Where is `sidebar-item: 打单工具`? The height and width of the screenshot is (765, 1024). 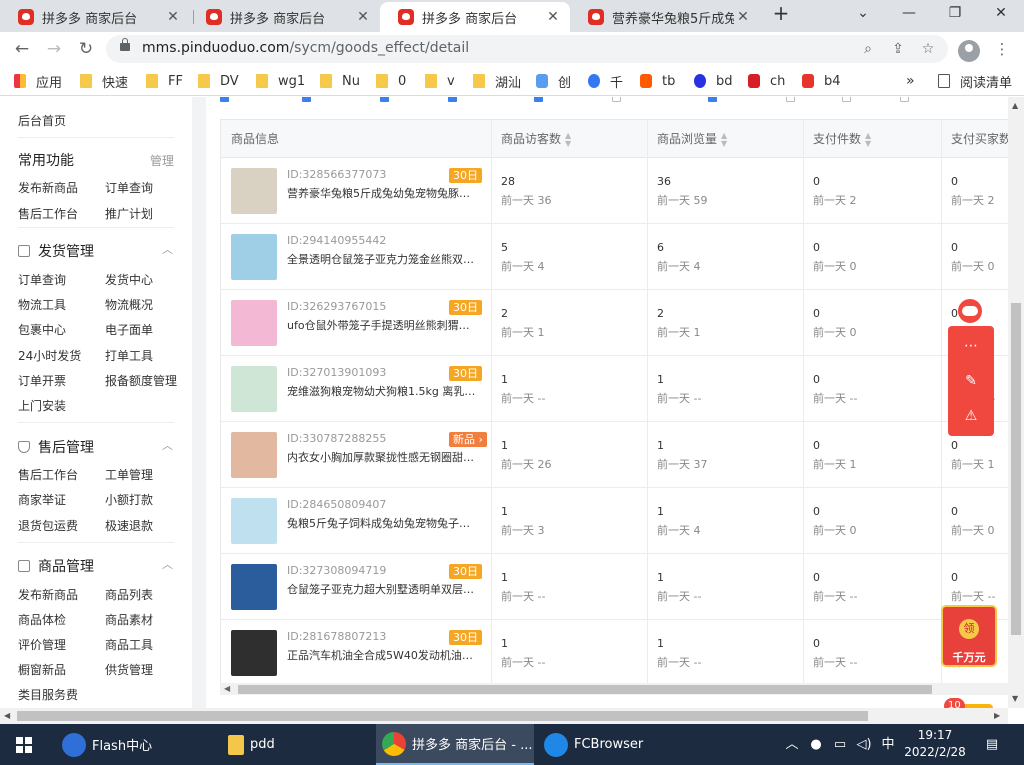
sidebar-item: 打单工具 is located at coordinates (129, 355).